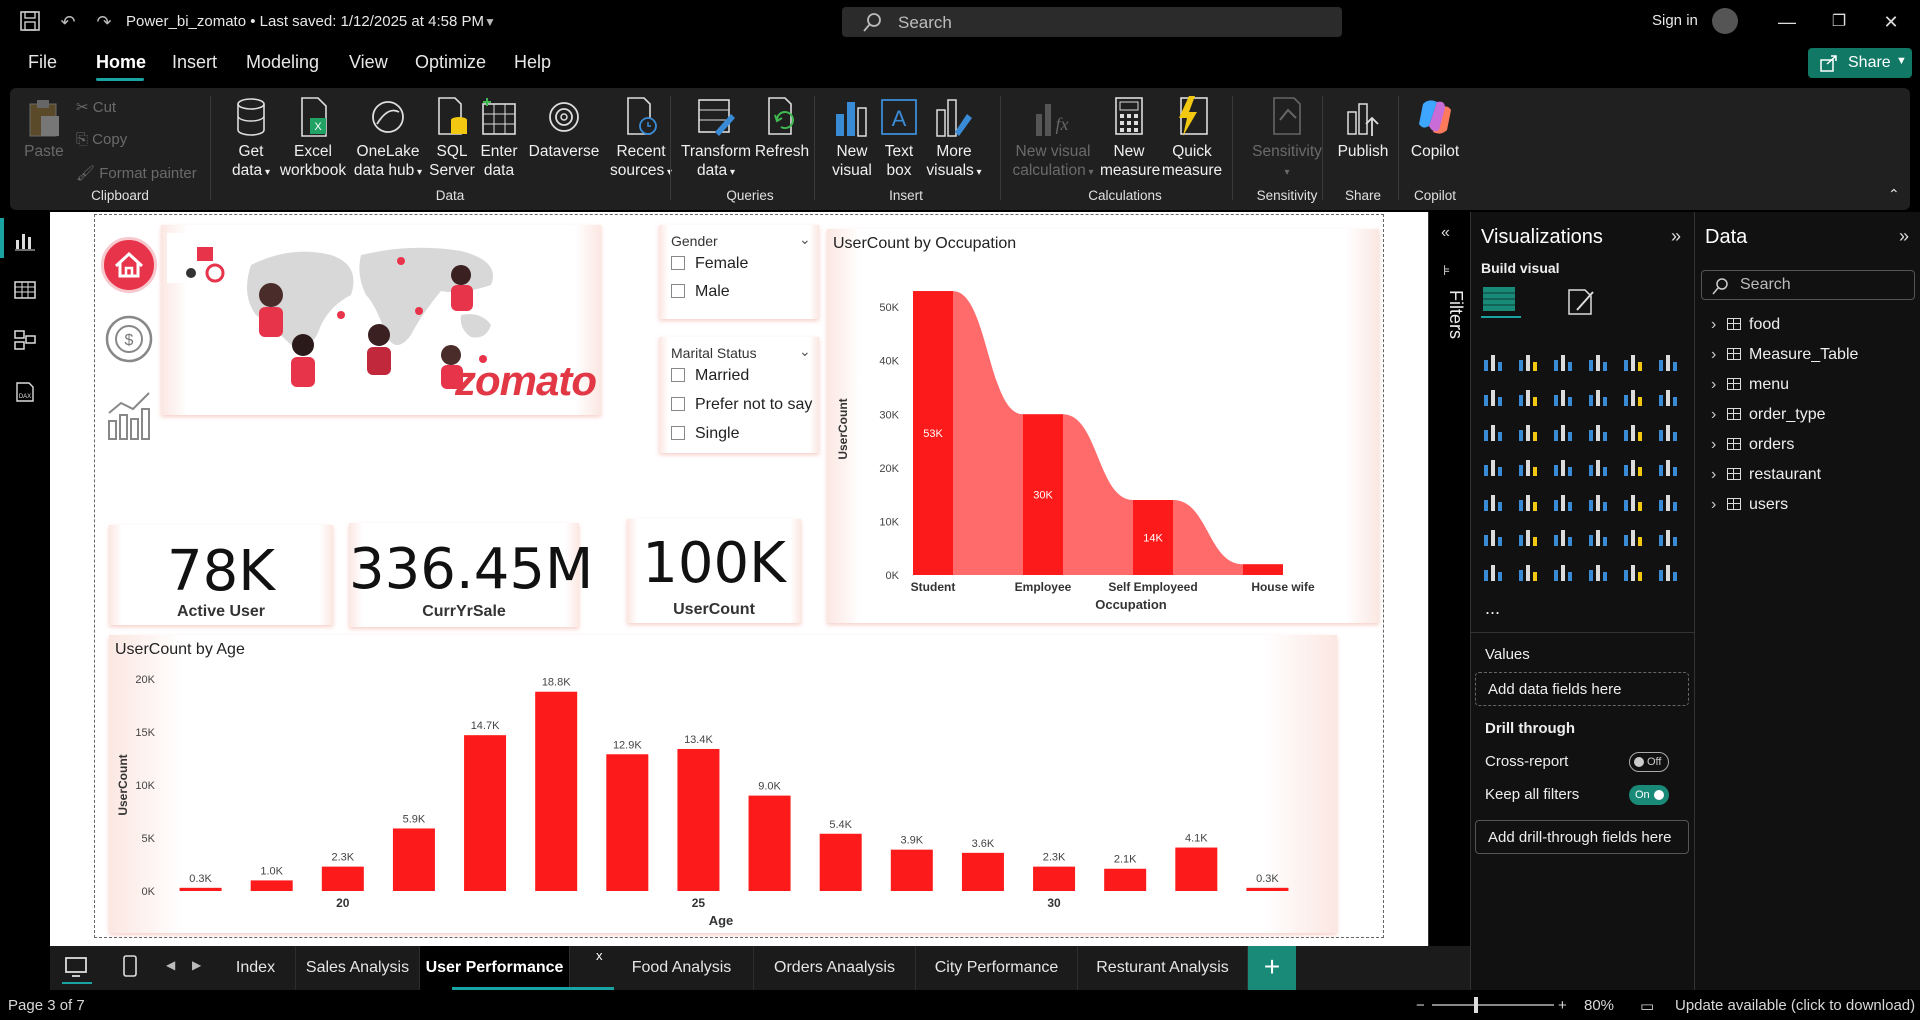 The width and height of the screenshot is (1920, 1020). I want to click on paginated-report-icon, so click(1493, 572).